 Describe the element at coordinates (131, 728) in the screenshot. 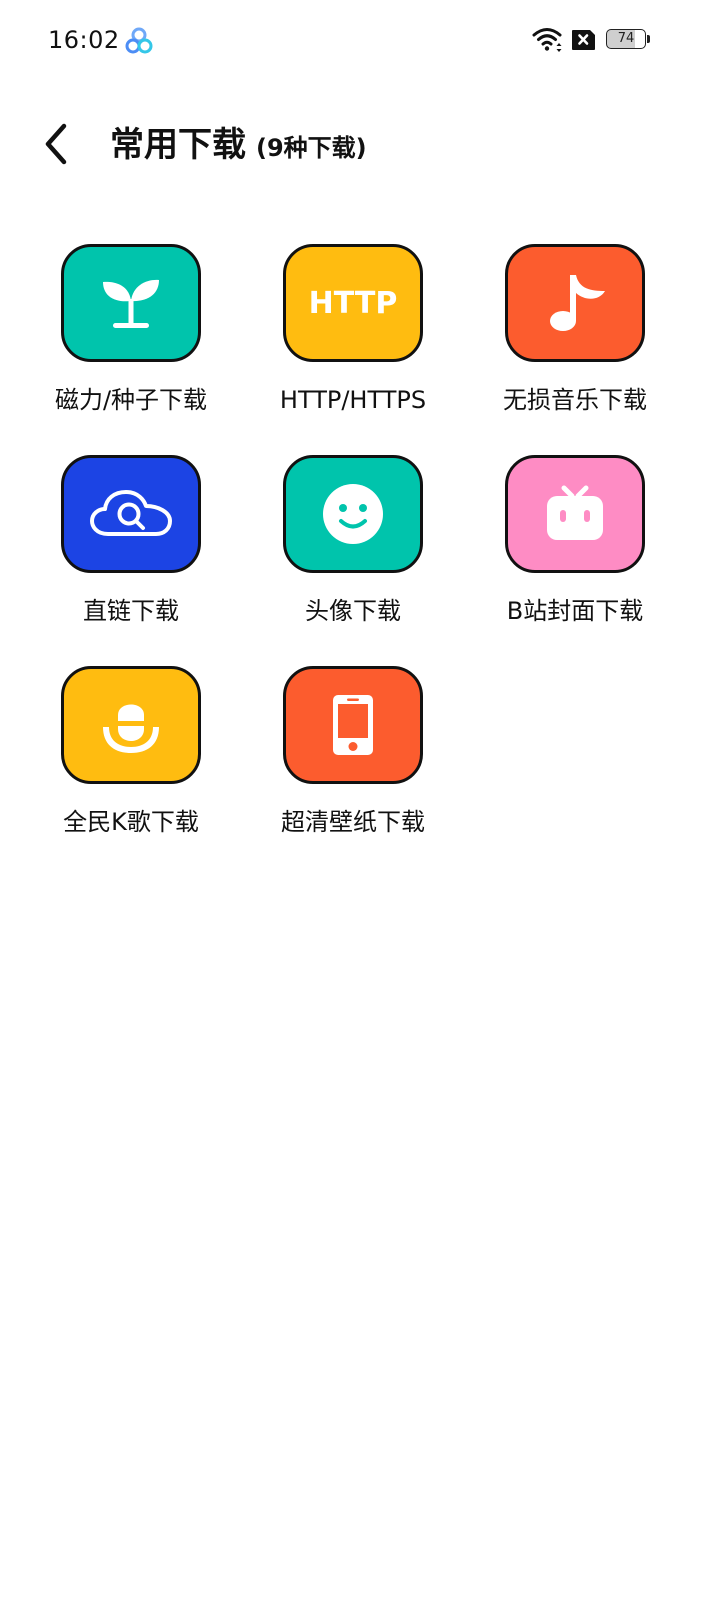

I see `microphone-icon` at that location.